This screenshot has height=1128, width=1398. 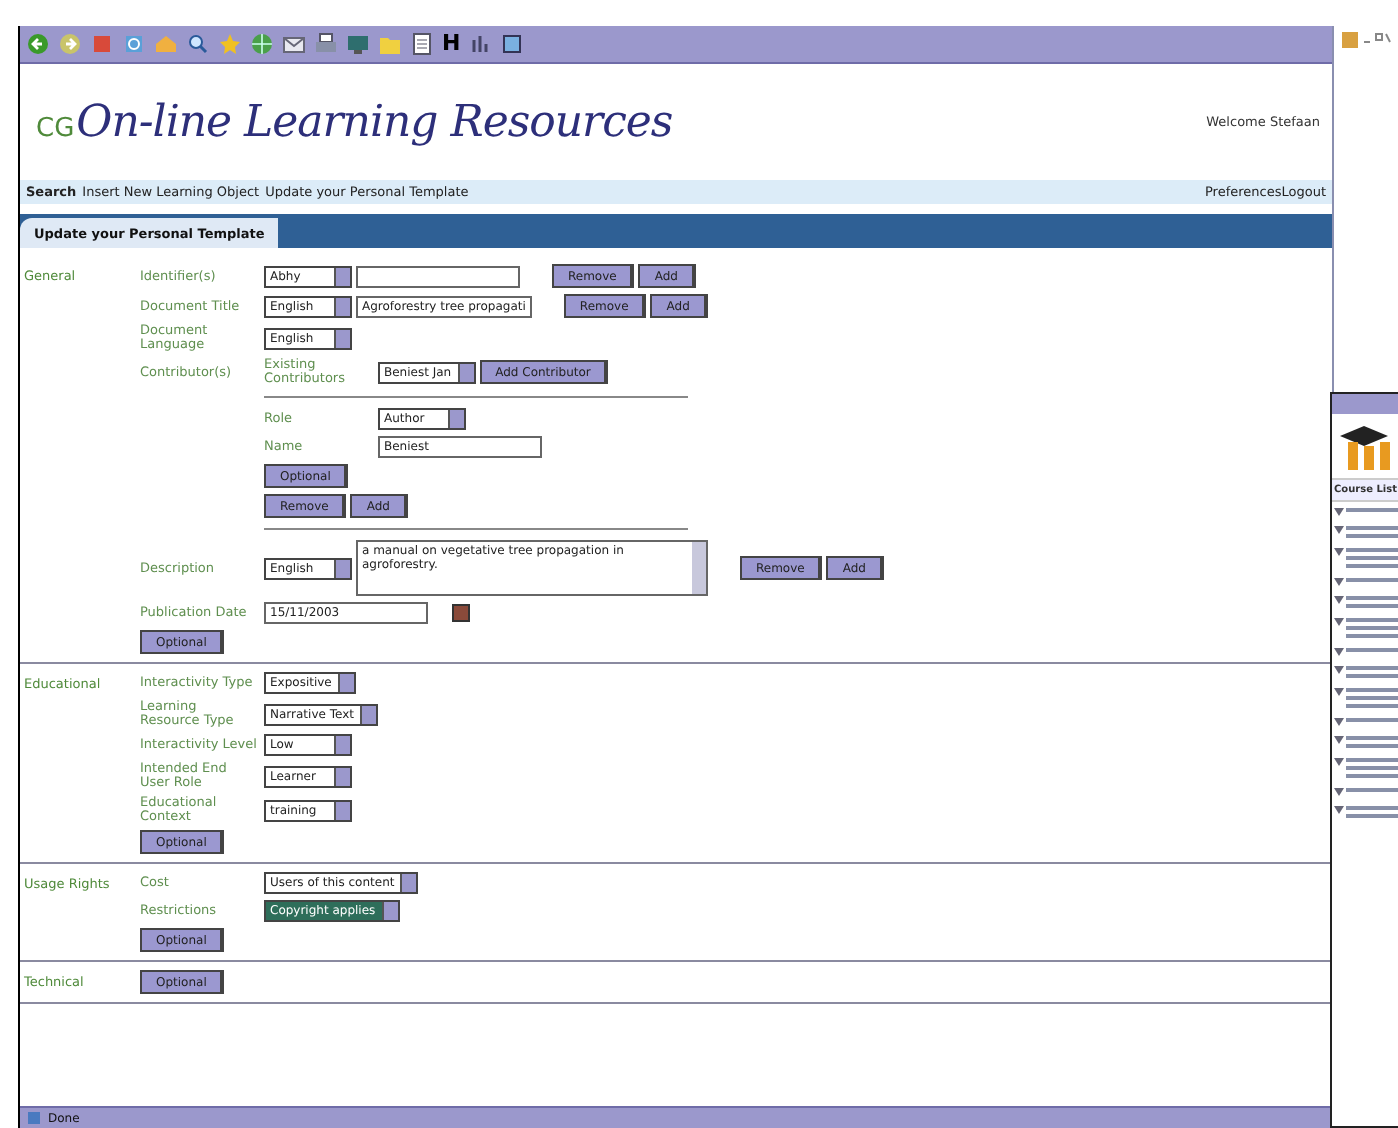 What do you see at coordinates (512, 44) in the screenshot?
I see `window-icon` at bounding box center [512, 44].